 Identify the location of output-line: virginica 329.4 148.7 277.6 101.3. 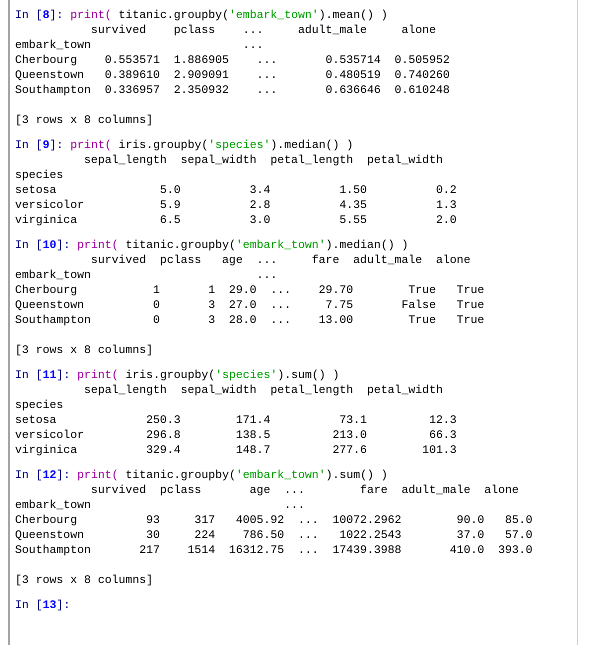
(236, 450).